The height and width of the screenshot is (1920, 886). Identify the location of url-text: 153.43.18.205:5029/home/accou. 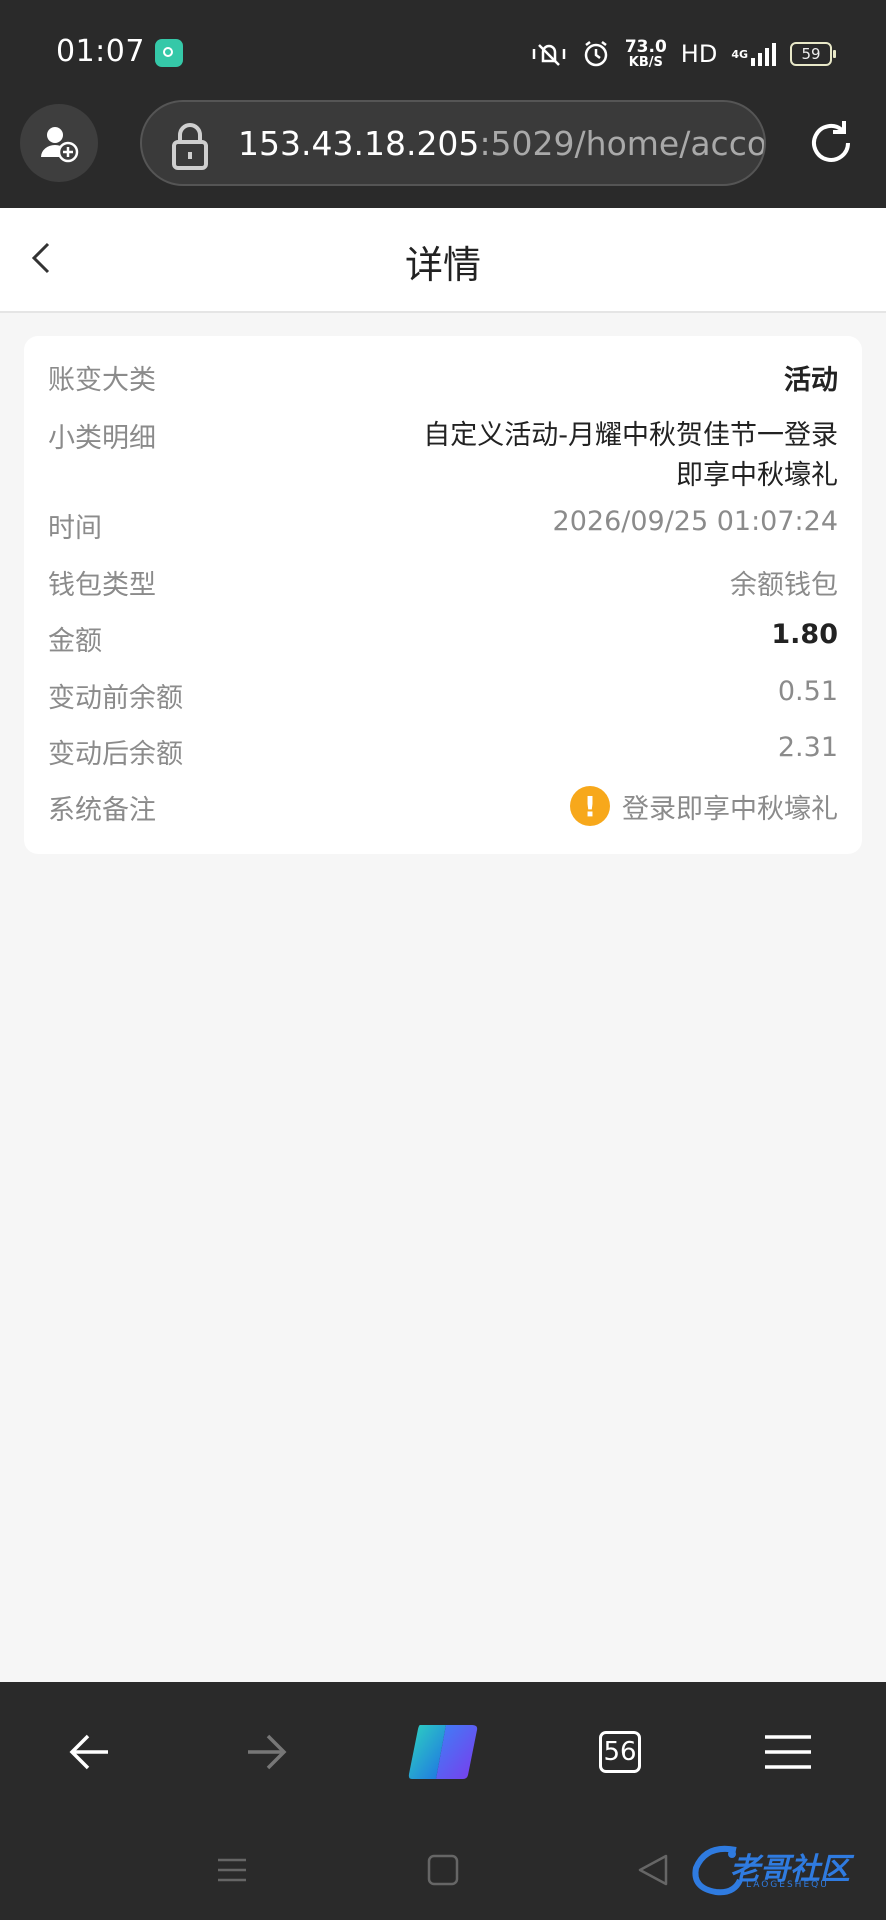
(502, 143).